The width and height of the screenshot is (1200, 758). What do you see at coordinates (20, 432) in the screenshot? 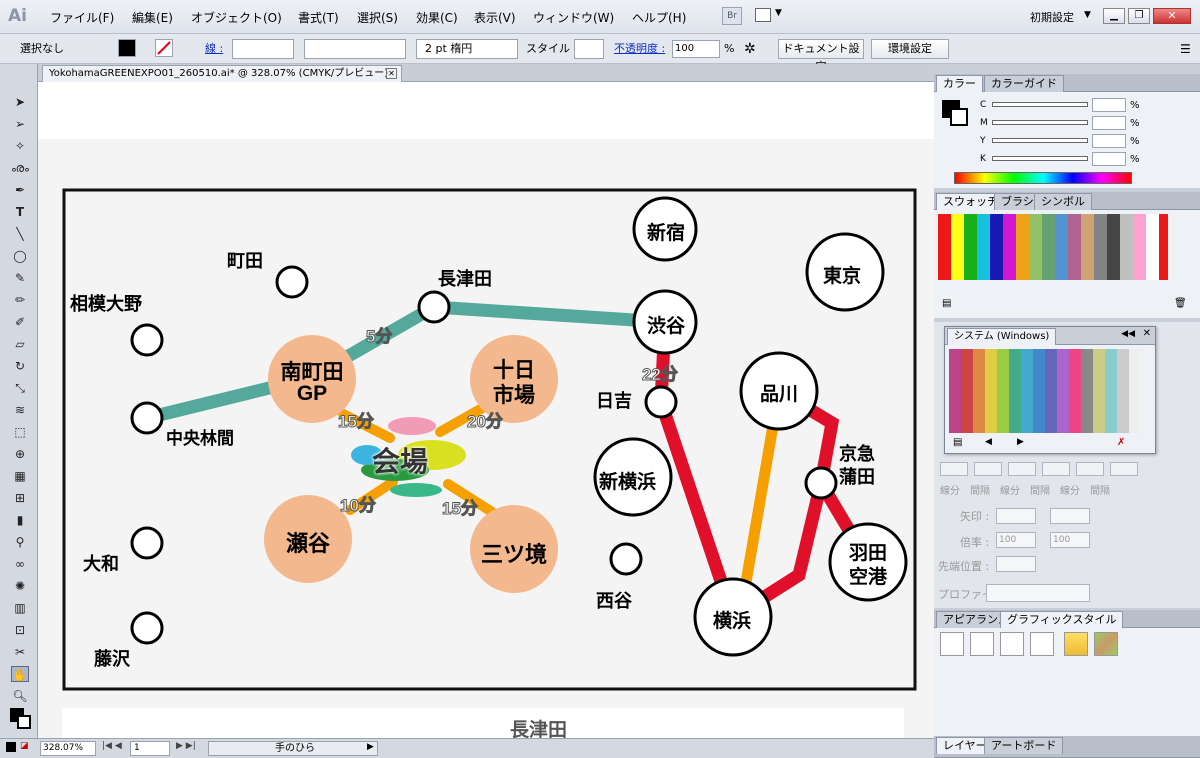
I see `free-transform-tool-icon: ⬚` at bounding box center [20, 432].